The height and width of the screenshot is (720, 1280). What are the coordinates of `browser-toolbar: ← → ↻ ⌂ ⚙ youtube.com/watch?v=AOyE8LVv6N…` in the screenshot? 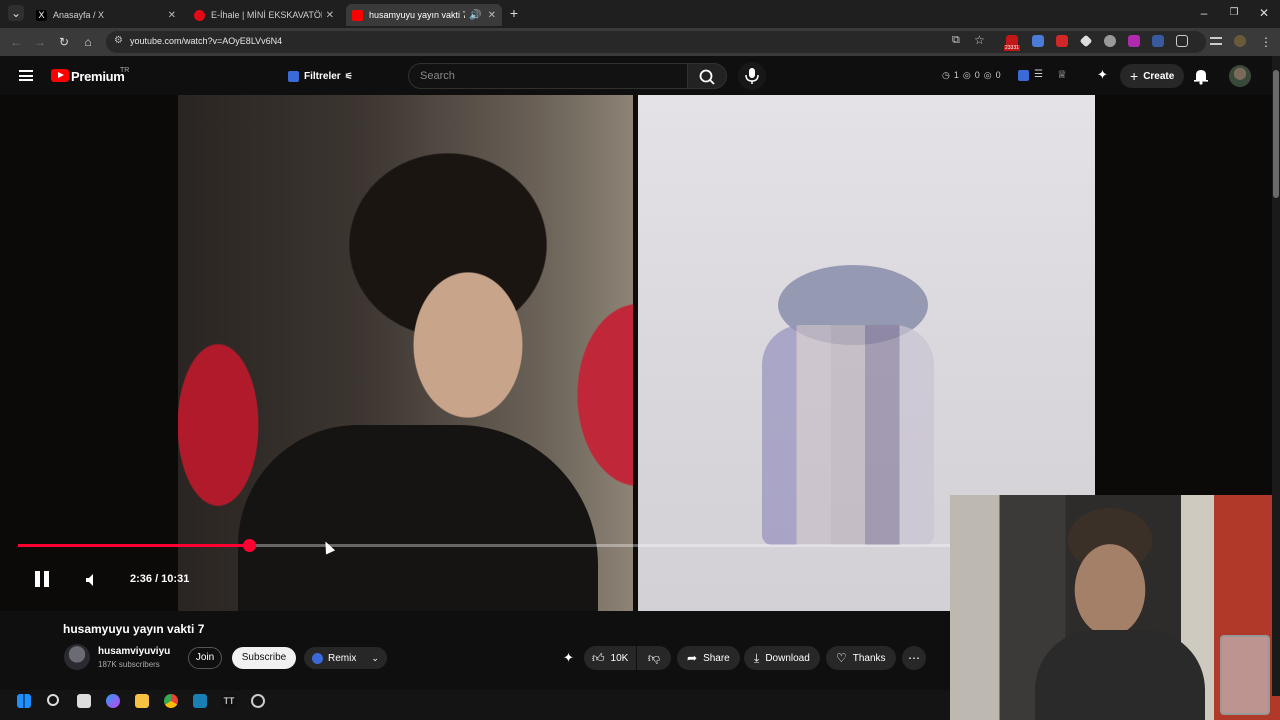 It's located at (640, 42).